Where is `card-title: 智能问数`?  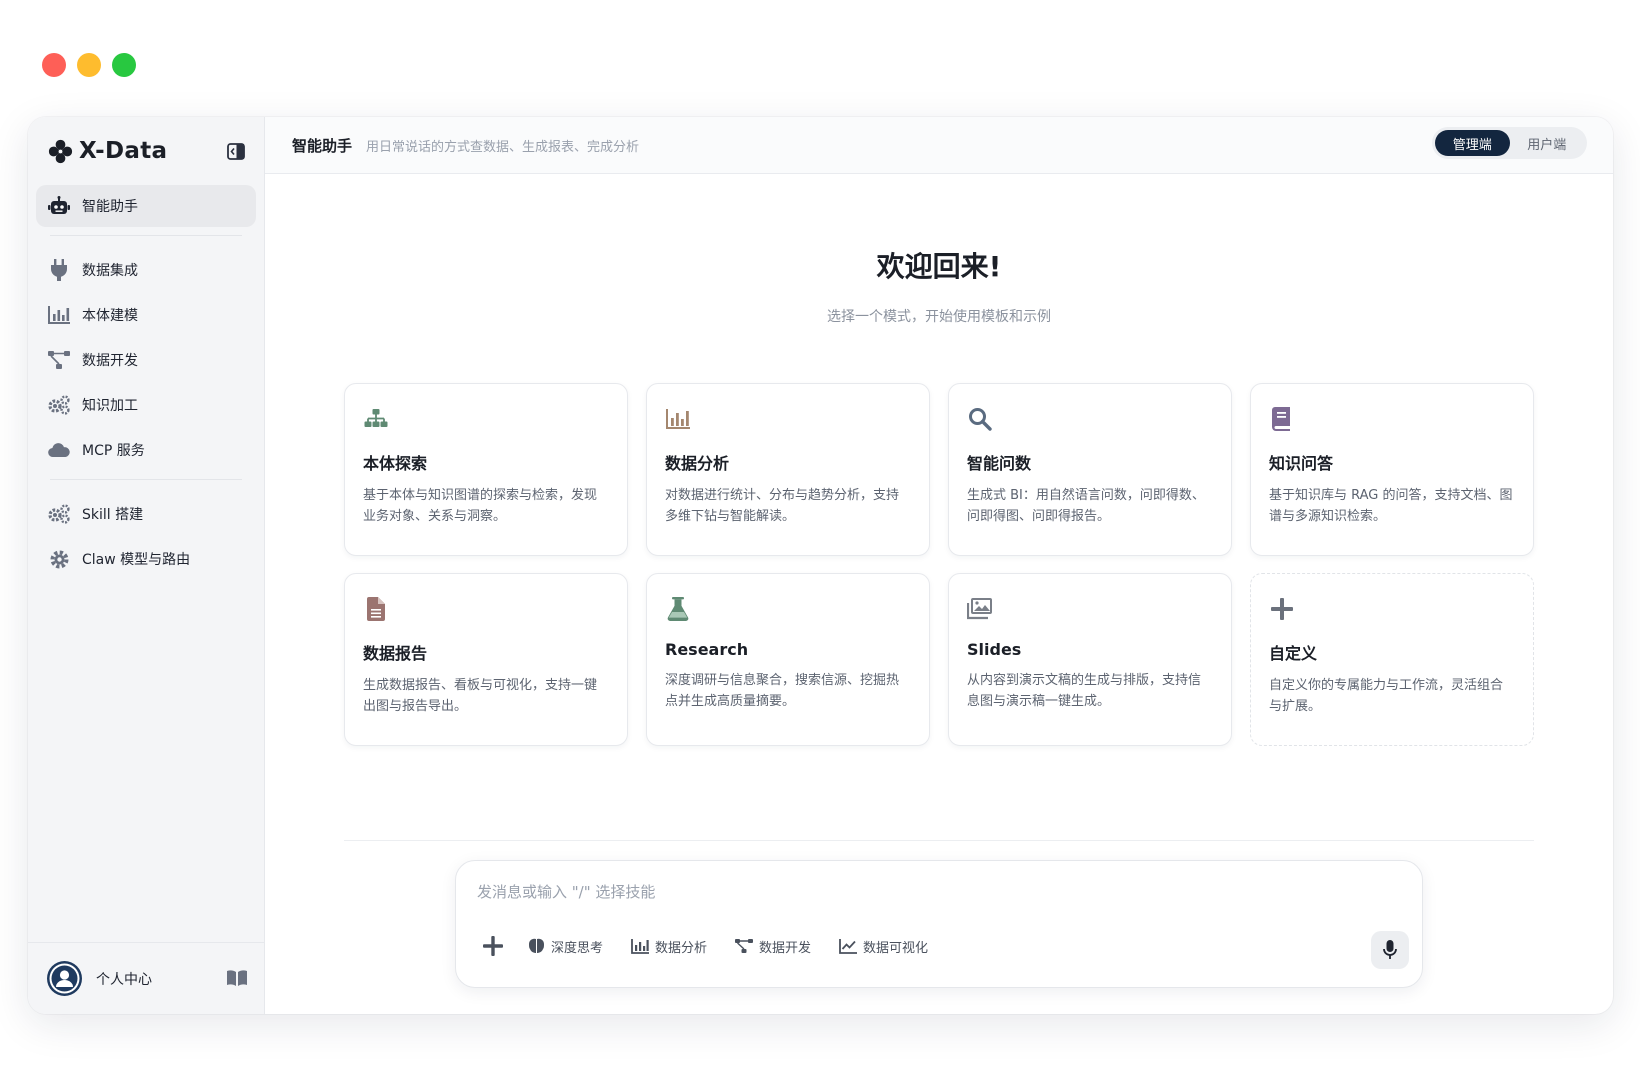 card-title: 智能问数 is located at coordinates (999, 463).